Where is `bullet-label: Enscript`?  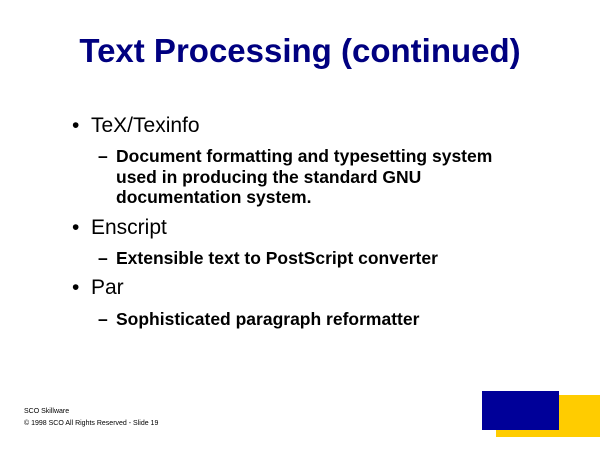 bullet-label: Enscript is located at coordinates (129, 227).